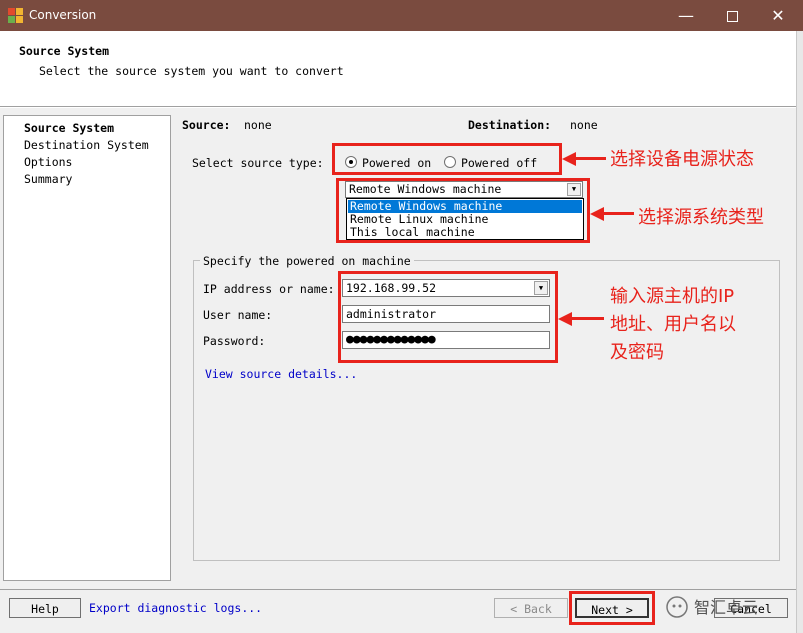 This screenshot has height=633, width=803. I want to click on username-label: User name:, so click(238, 315).